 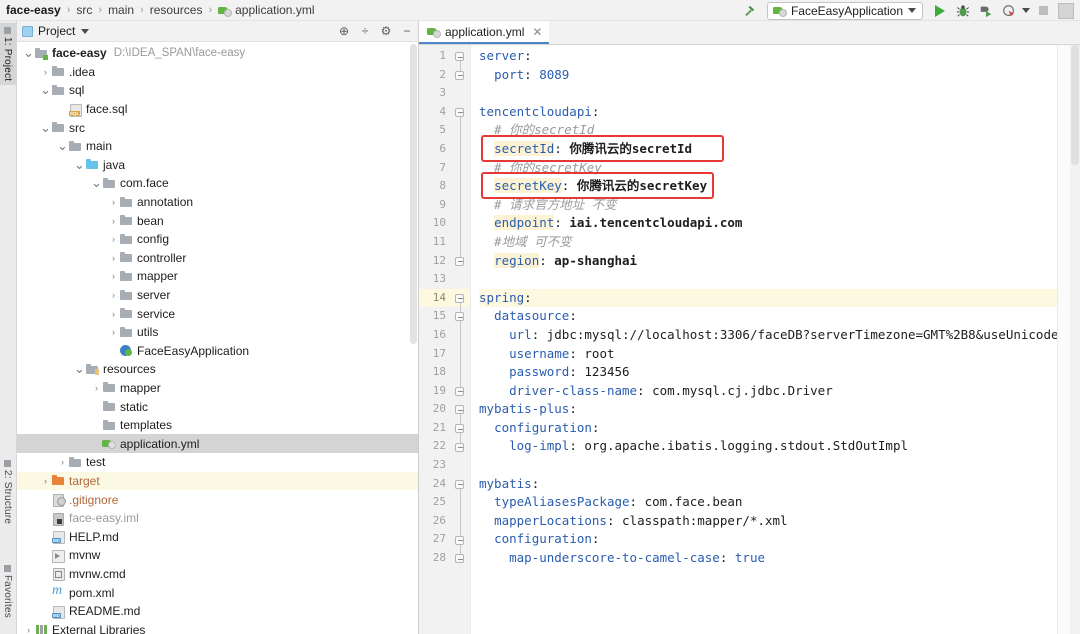 I want to click on tree-node-external-libraries: › External Libraries, so click(x=217, y=627).